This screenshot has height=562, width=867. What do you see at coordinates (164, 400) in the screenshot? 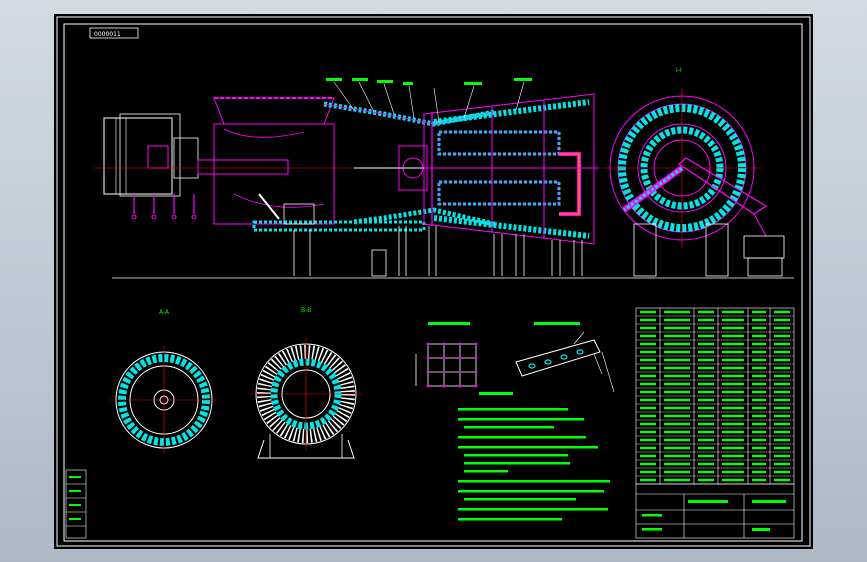
I see `section-a-view` at bounding box center [164, 400].